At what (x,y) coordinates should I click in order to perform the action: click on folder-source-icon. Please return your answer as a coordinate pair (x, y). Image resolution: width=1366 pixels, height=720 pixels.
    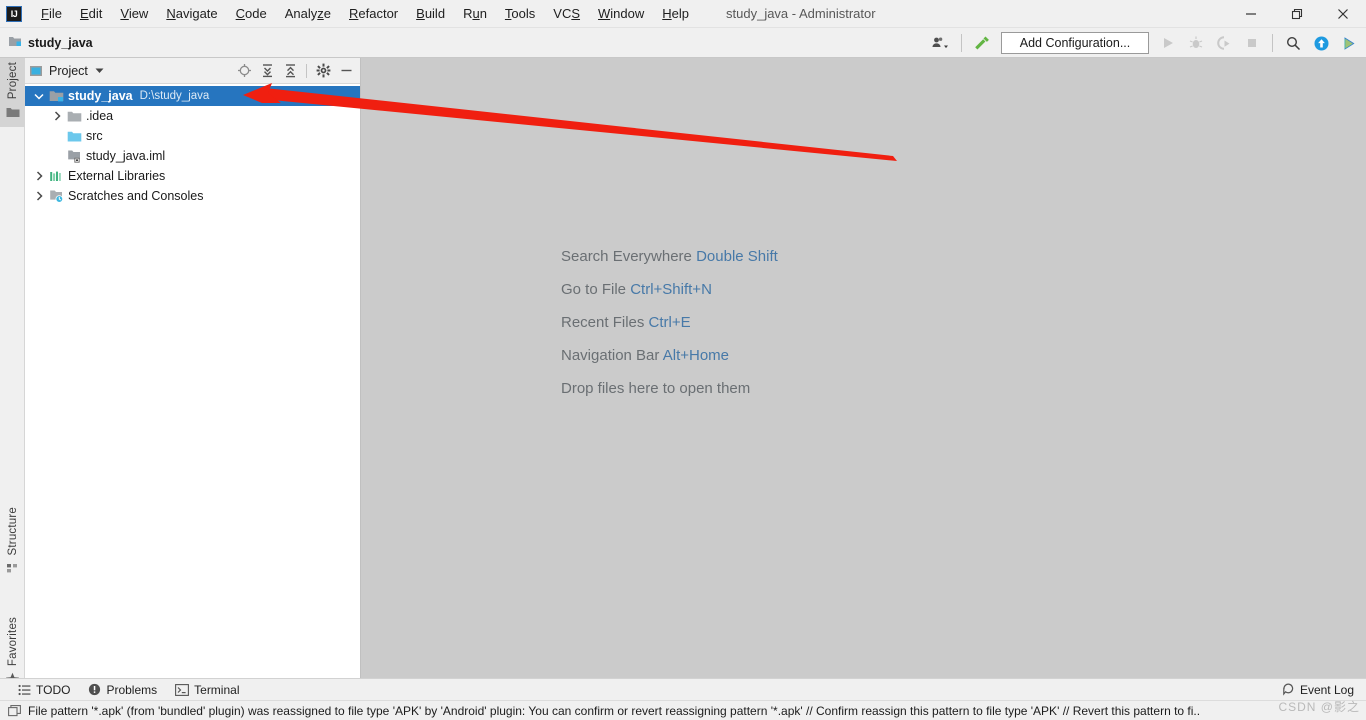
    Looking at the image, I should click on (74, 136).